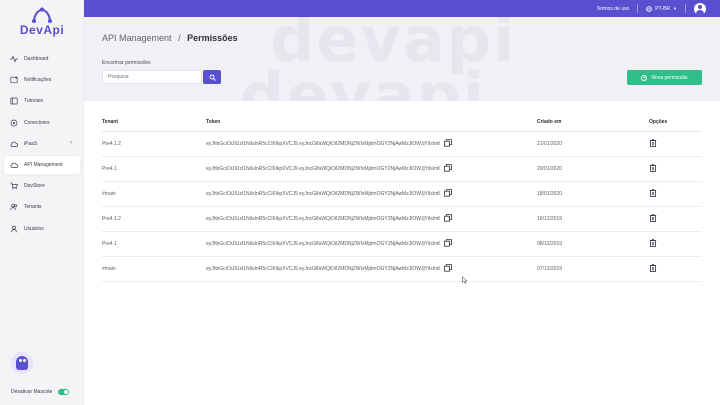 This screenshot has height=405, width=720. Describe the element at coordinates (14, 59) in the screenshot. I see `pulse-icon` at that location.